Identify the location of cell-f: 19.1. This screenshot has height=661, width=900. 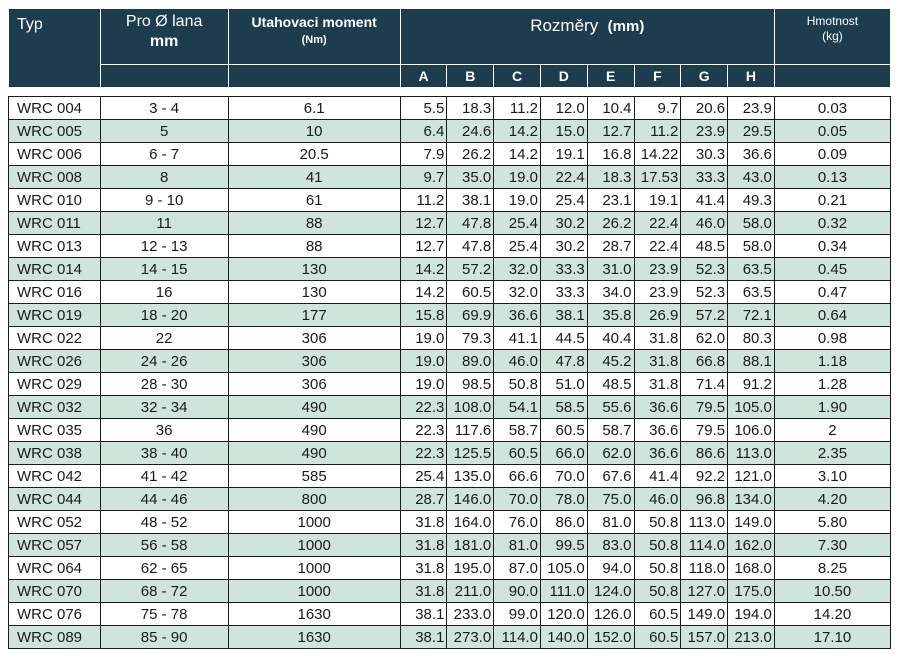
(657, 200).